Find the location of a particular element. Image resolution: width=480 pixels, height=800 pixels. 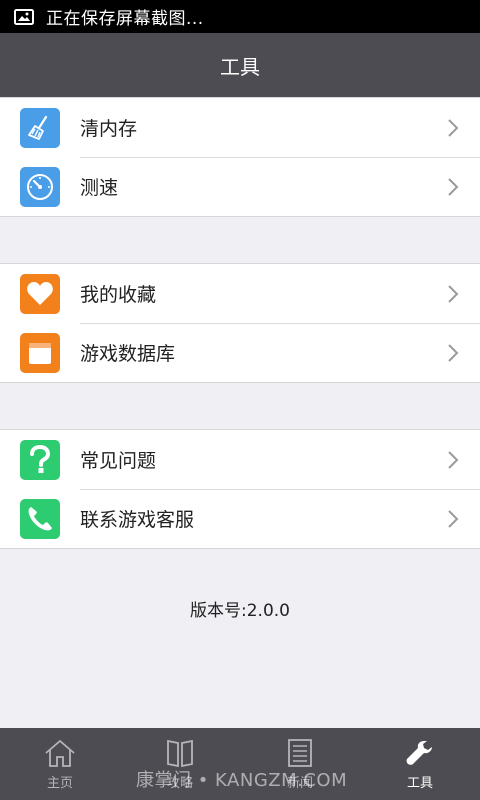

database-icon is located at coordinates (40, 352).